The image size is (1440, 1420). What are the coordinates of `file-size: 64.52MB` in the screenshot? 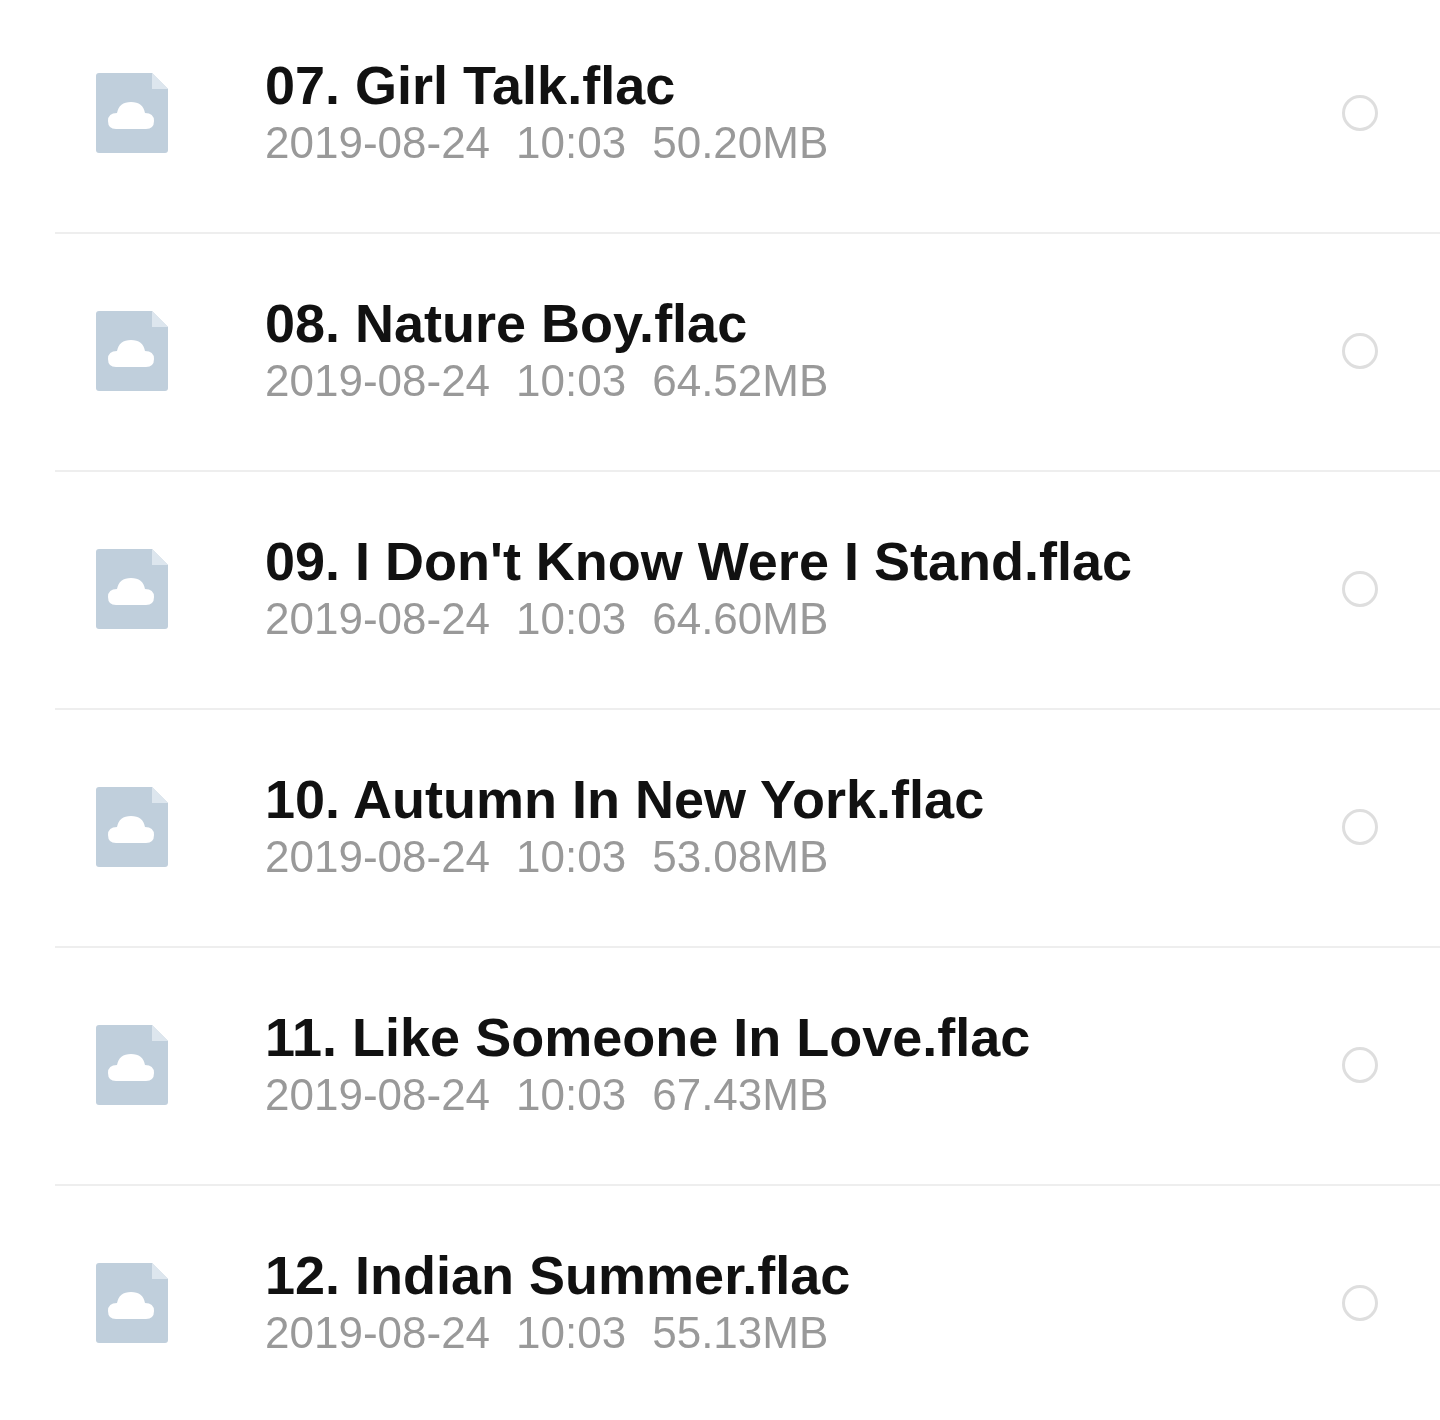 It's located at (740, 381).